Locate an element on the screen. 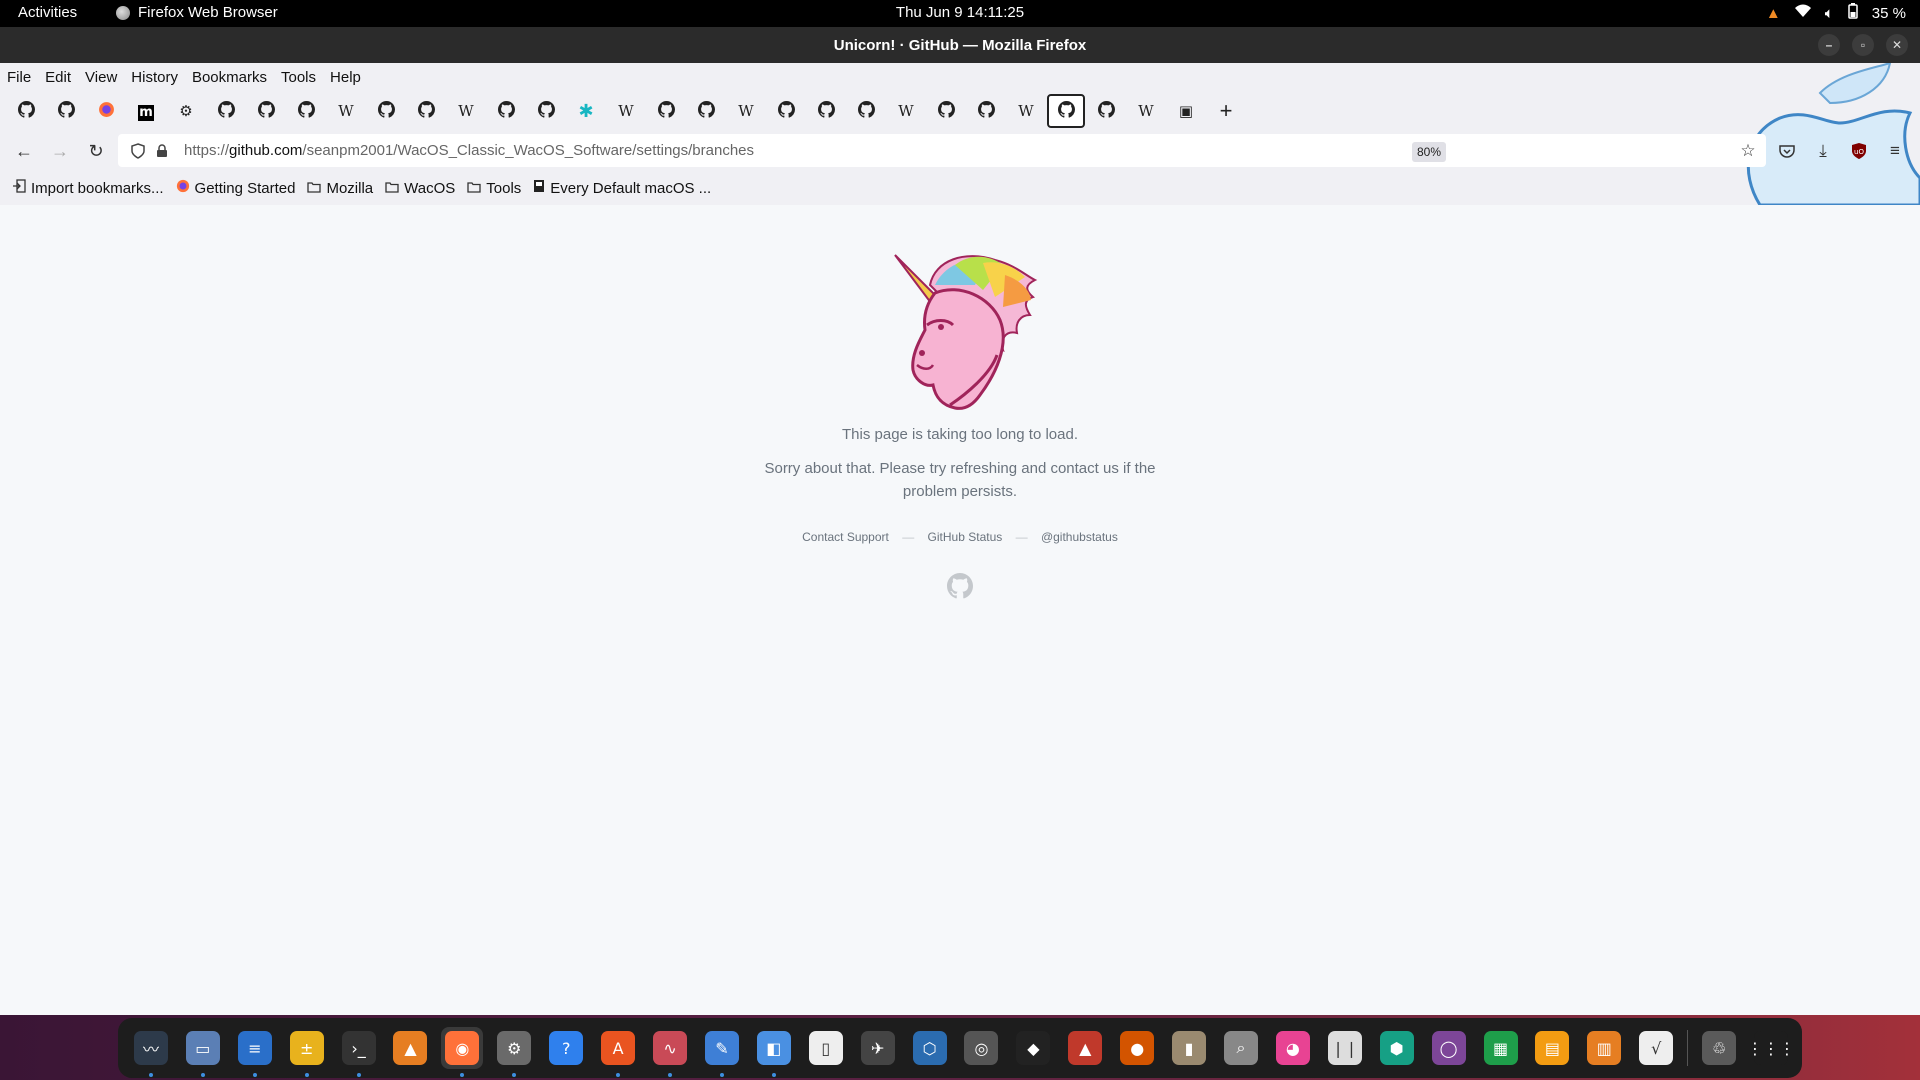 The width and height of the screenshot is (1920, 1080). dock-impress: ▤ is located at coordinates (1552, 1048).